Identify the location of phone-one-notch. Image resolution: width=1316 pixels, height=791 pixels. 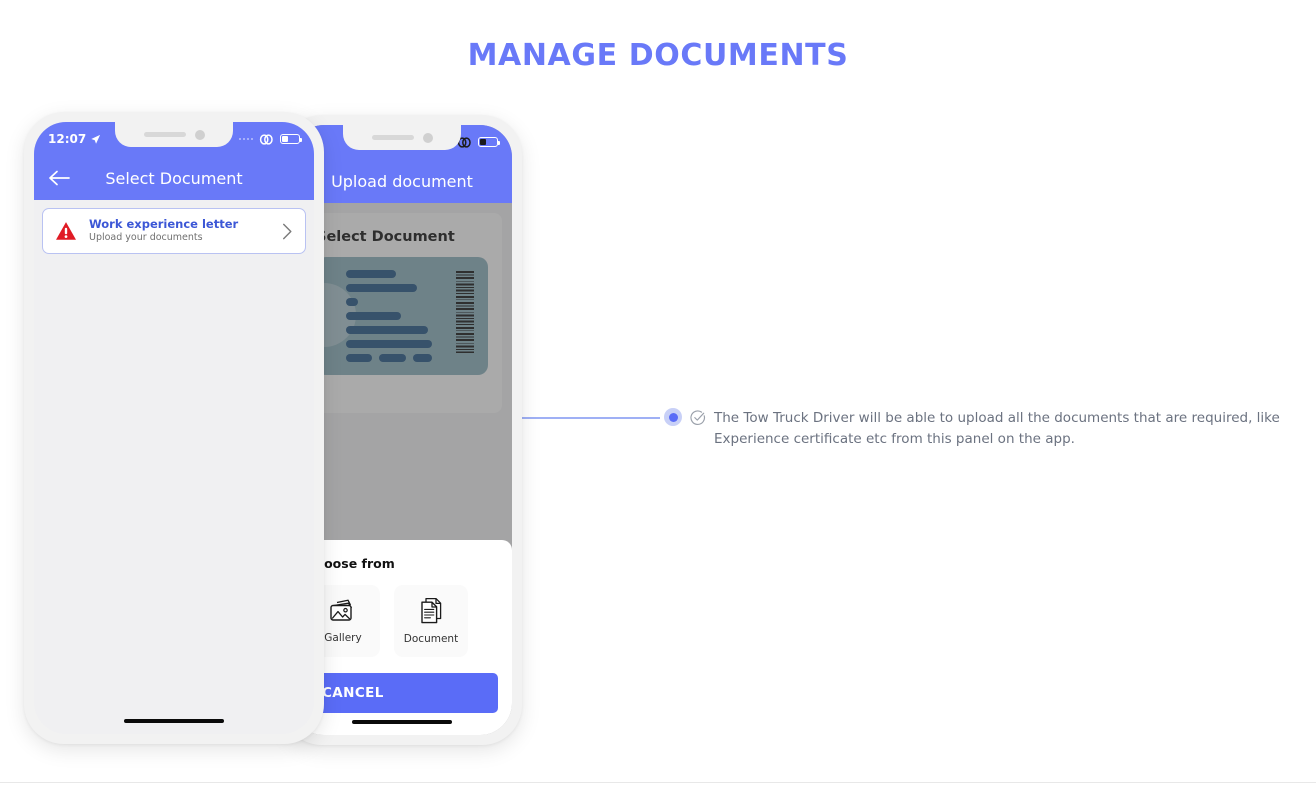
(174, 134).